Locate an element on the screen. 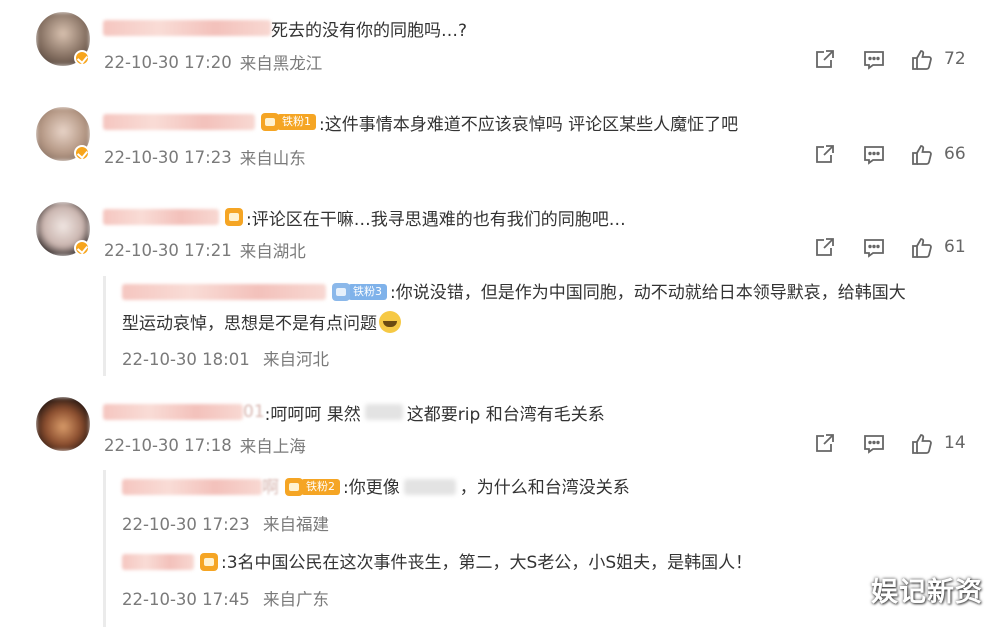 The height and width of the screenshot is (627, 997). reply-meta: 22-10-30 17:23 来自福建 is located at coordinates (225, 523).